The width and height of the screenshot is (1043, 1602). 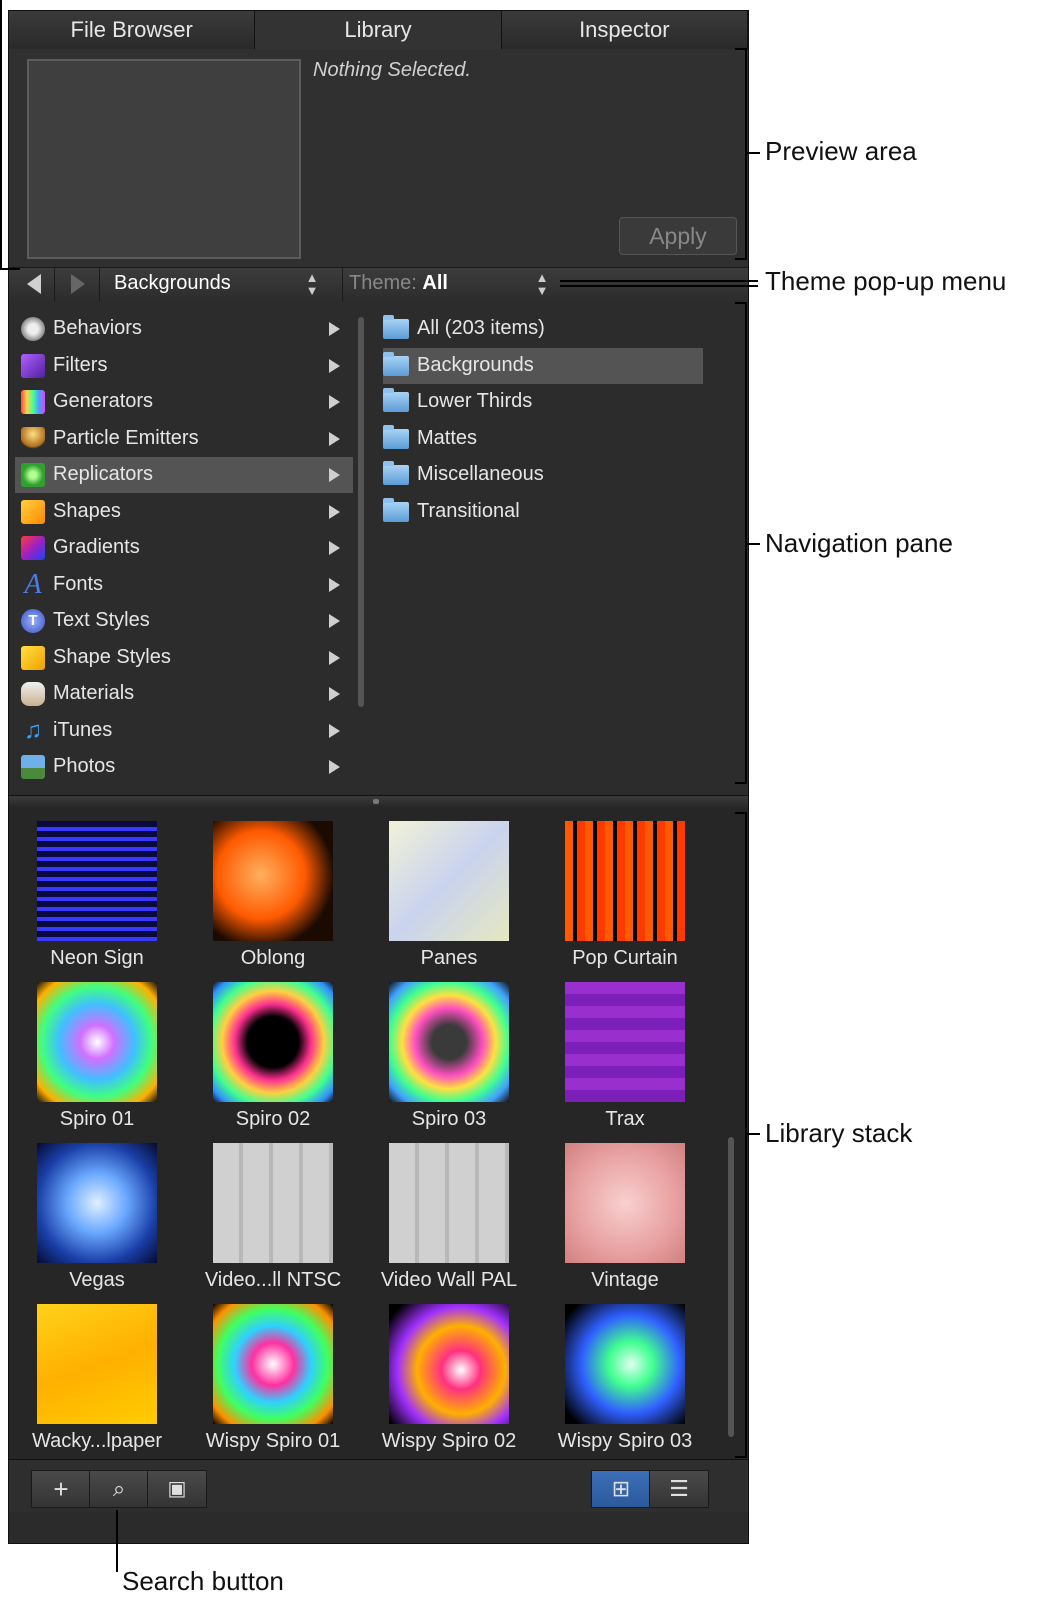 What do you see at coordinates (312, 284) in the screenshot?
I see `category-stepper-icon: ▲ ▼` at bounding box center [312, 284].